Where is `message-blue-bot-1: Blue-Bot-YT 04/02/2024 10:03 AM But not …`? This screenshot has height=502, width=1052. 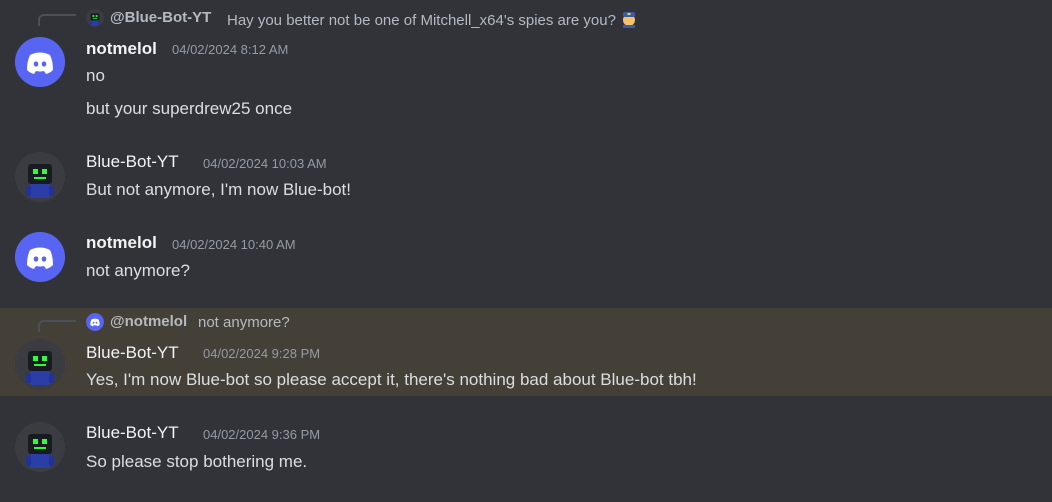 message-blue-bot-1: Blue-Bot-YT 04/02/2024 10:03 AM But not … is located at coordinates (526, 178).